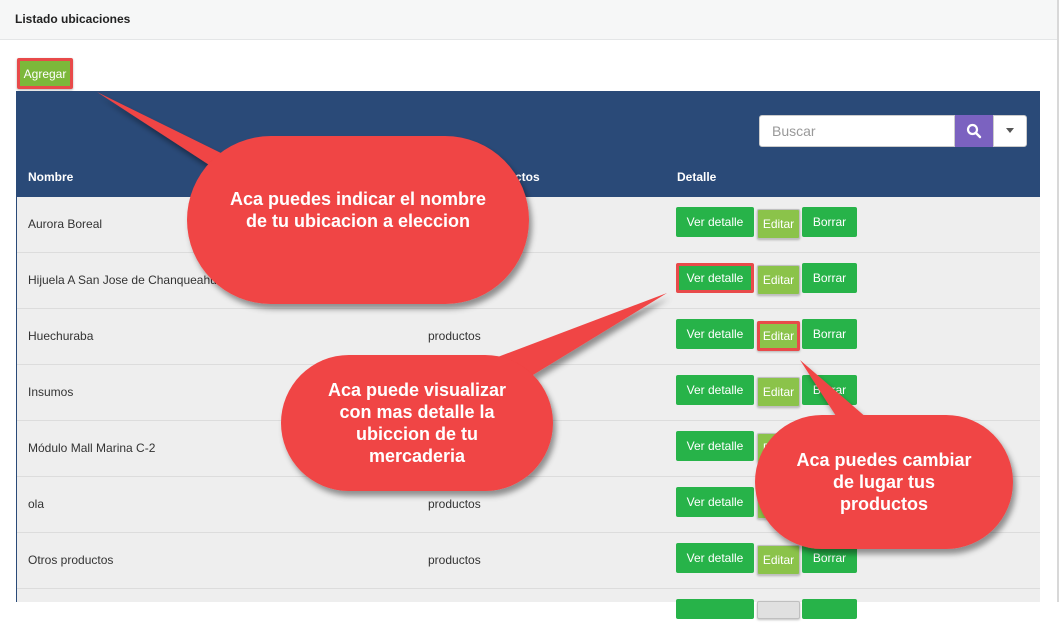 The width and height of the screenshot is (1059, 644). I want to click on table-row: Insumos Ver detalle Editar Borrar, so click(528, 393).